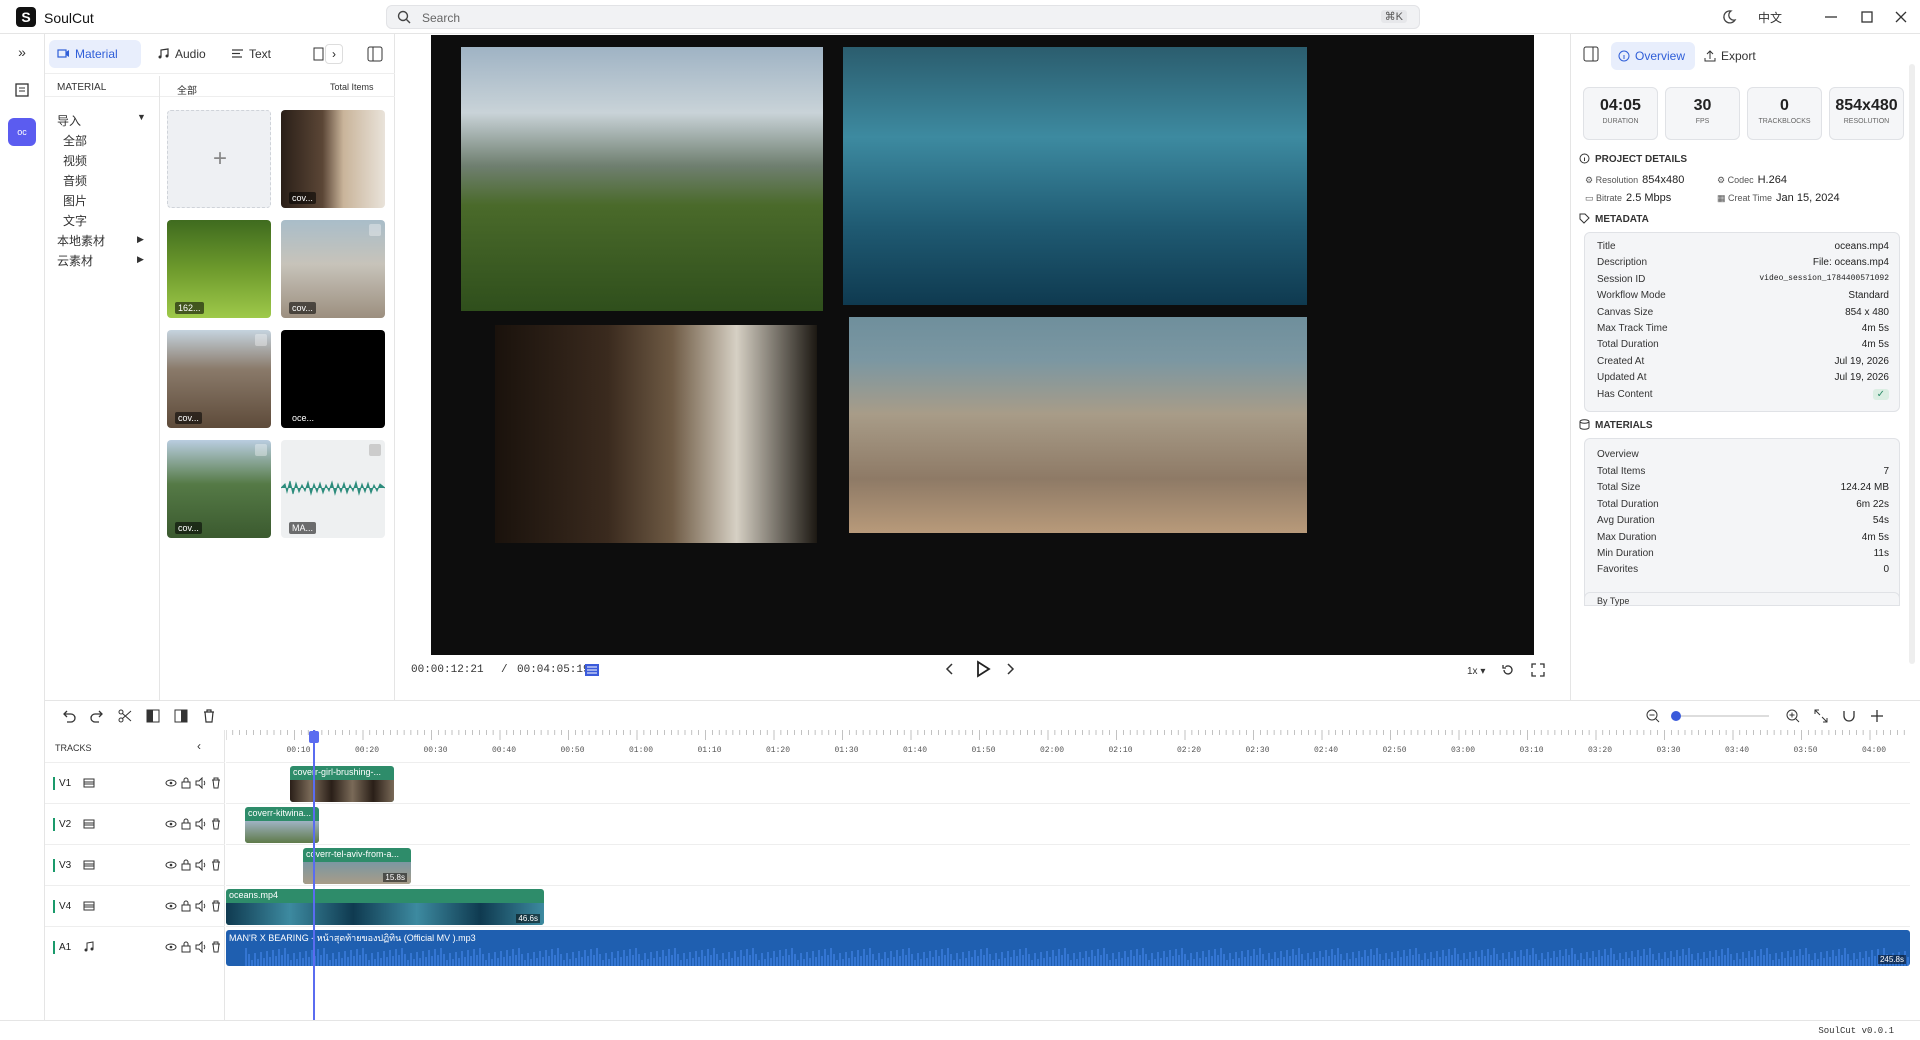  What do you see at coordinates (182, 54) in the screenshot?
I see `tab-audio: Audio` at bounding box center [182, 54].